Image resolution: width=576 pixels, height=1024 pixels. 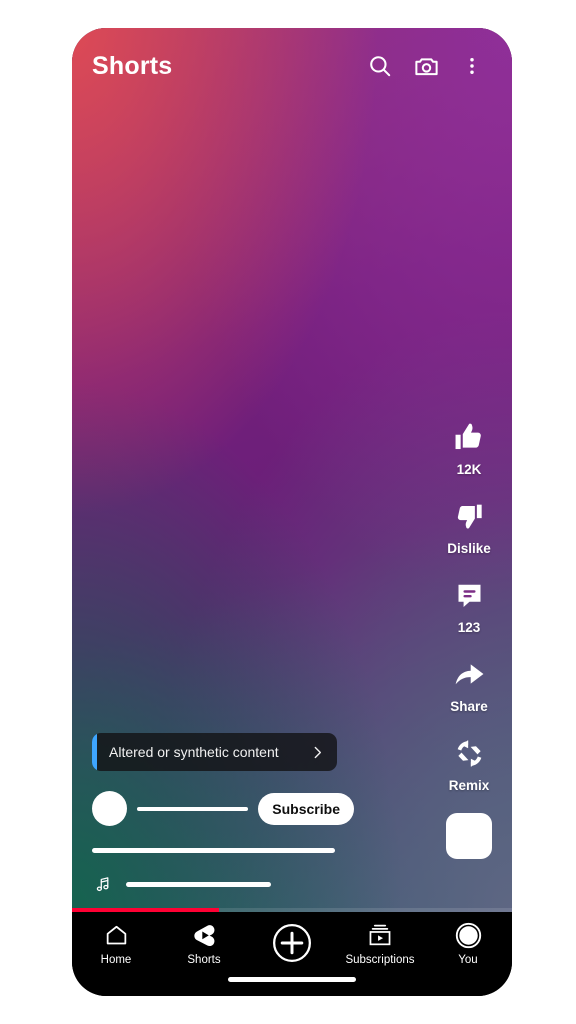 What do you see at coordinates (469, 753) in the screenshot?
I see `remix-icon` at bounding box center [469, 753].